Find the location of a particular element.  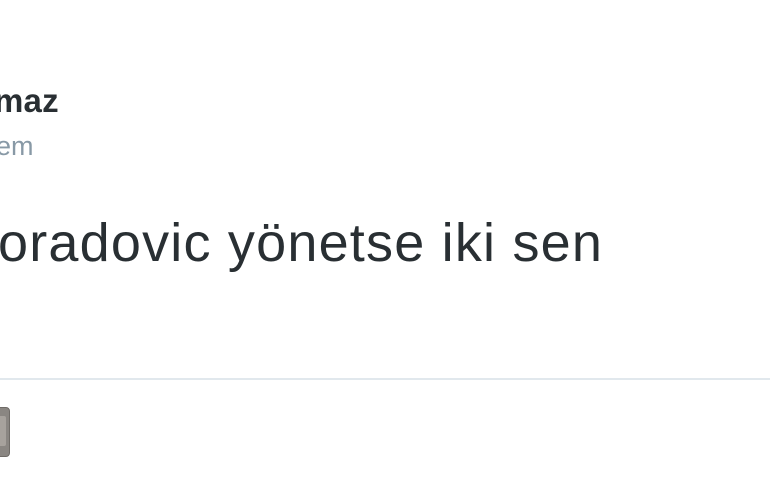

divider is located at coordinates (385, 379).